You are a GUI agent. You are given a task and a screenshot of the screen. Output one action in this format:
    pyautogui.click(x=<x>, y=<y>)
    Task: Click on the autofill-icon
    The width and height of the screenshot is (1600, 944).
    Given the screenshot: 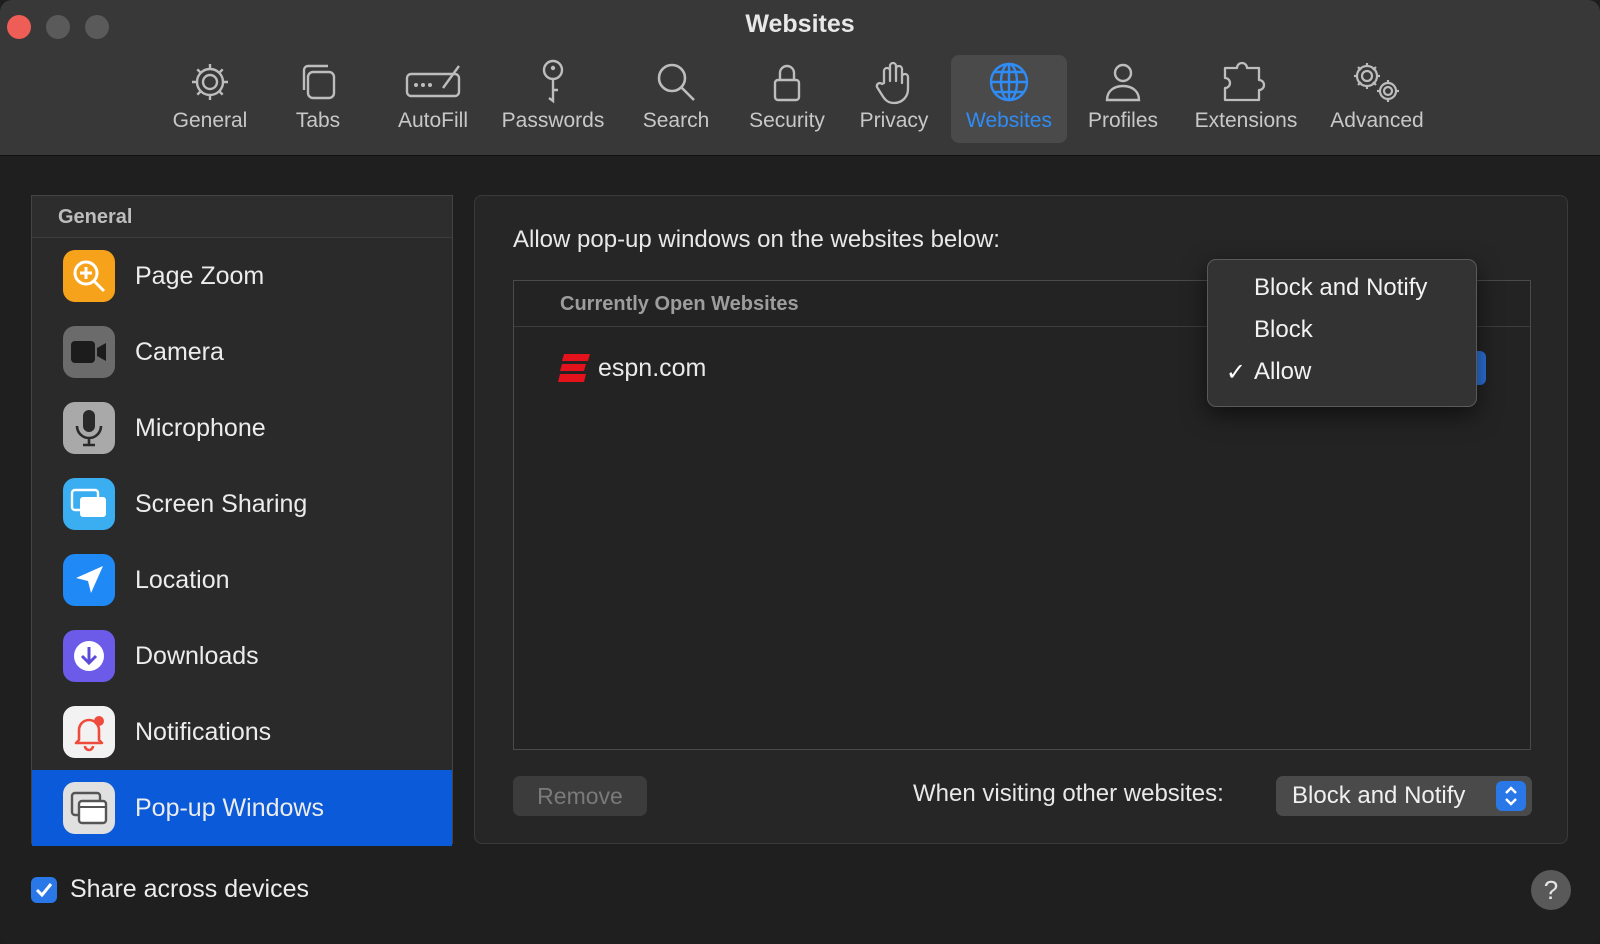 What is the action you would take?
    pyautogui.click(x=433, y=82)
    